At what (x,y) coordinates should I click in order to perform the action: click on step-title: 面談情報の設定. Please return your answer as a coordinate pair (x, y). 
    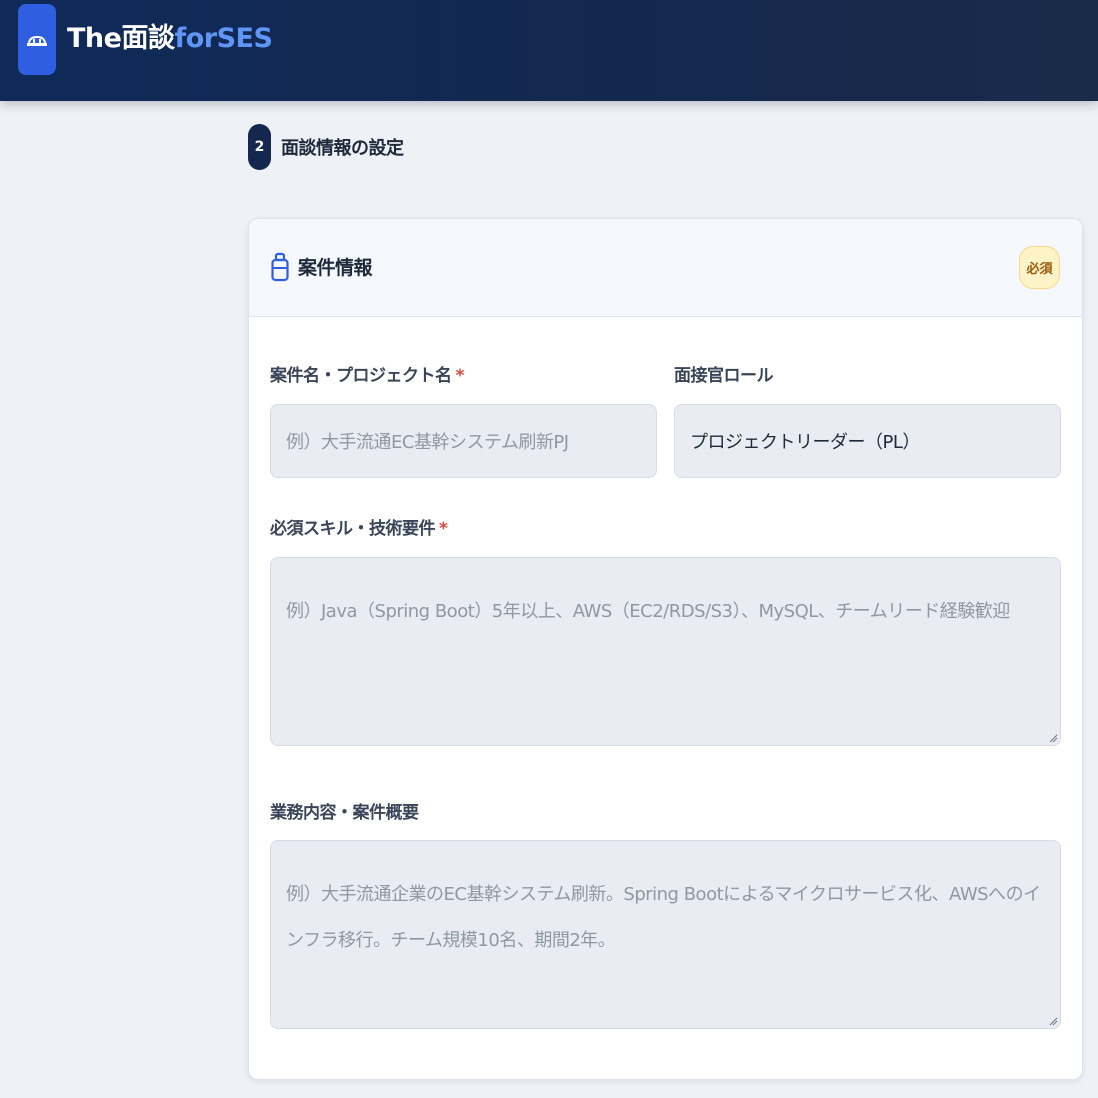
    Looking at the image, I should click on (342, 148).